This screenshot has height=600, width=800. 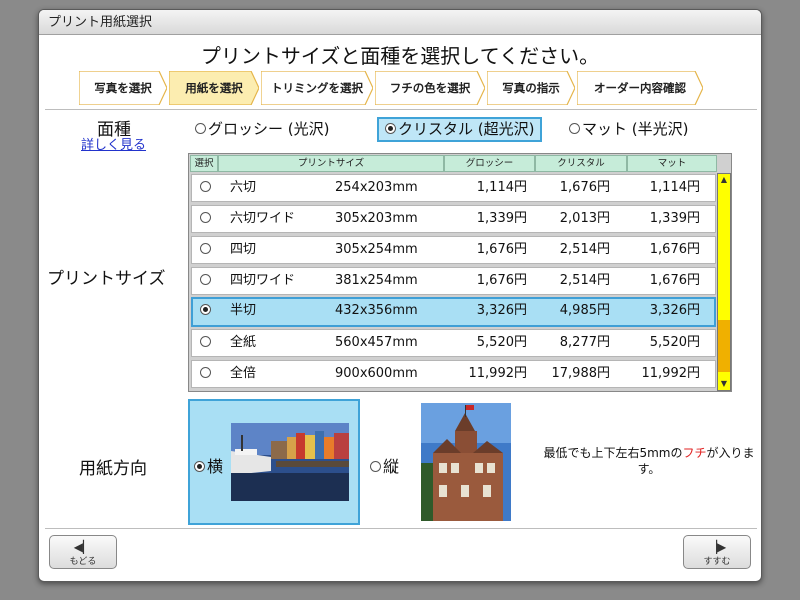 I want to click on row-matte-price: 11,992円, so click(x=671, y=373).